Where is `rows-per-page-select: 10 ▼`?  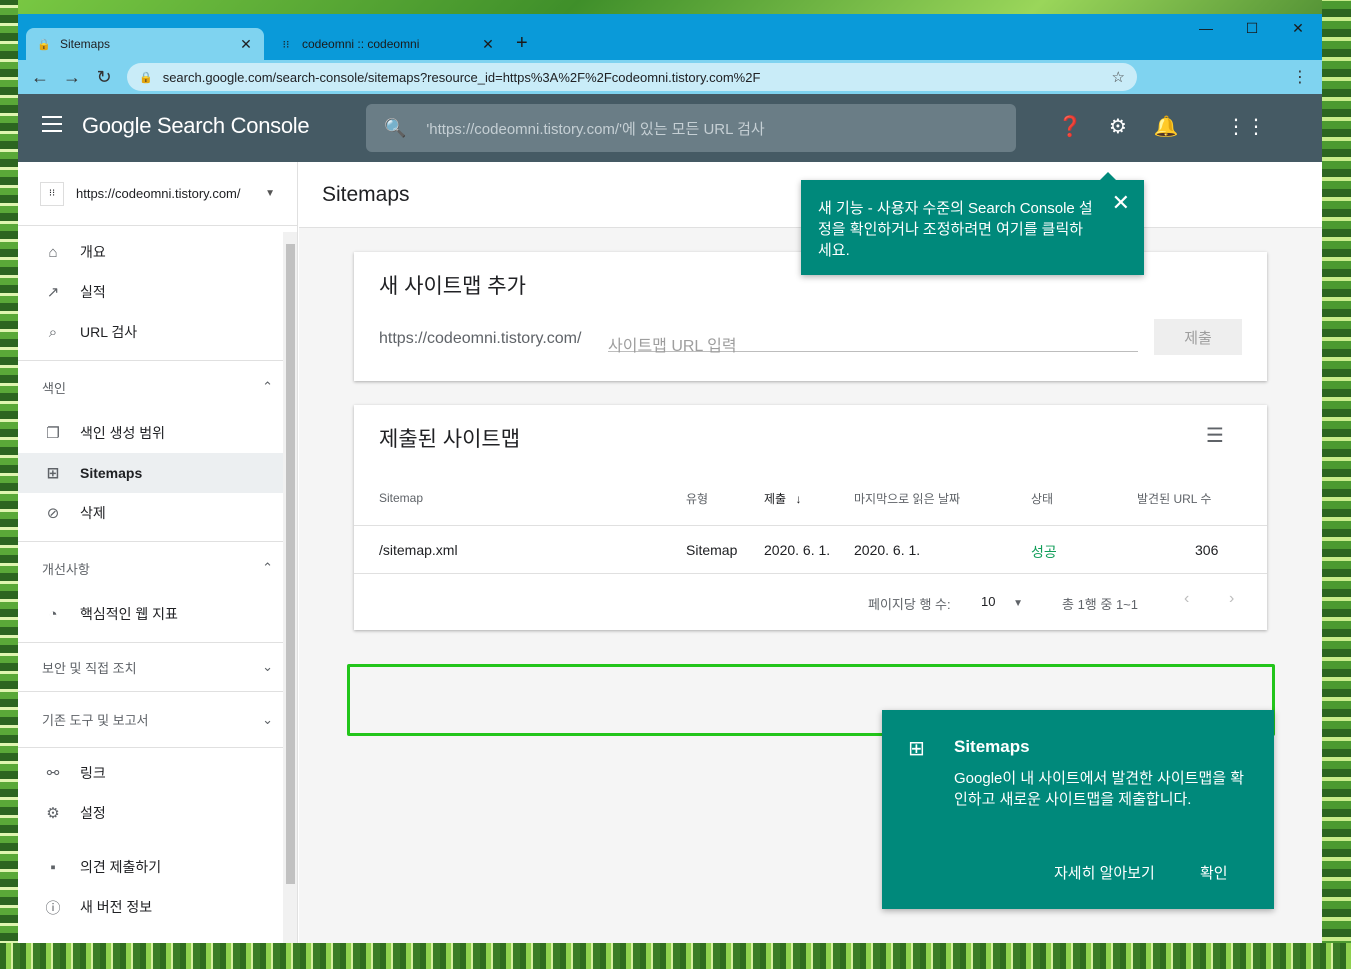
rows-per-page-select: 10 ▼ is located at coordinates (1002, 601).